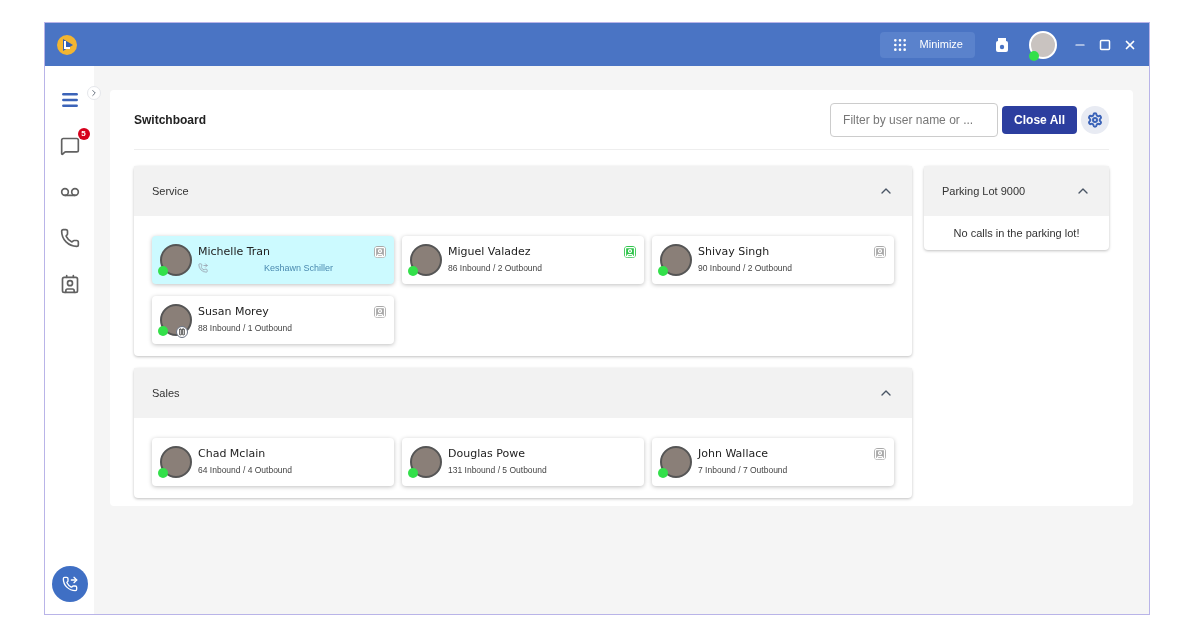 The image size is (1194, 640). I want to click on transfer-icon, so click(203, 268).